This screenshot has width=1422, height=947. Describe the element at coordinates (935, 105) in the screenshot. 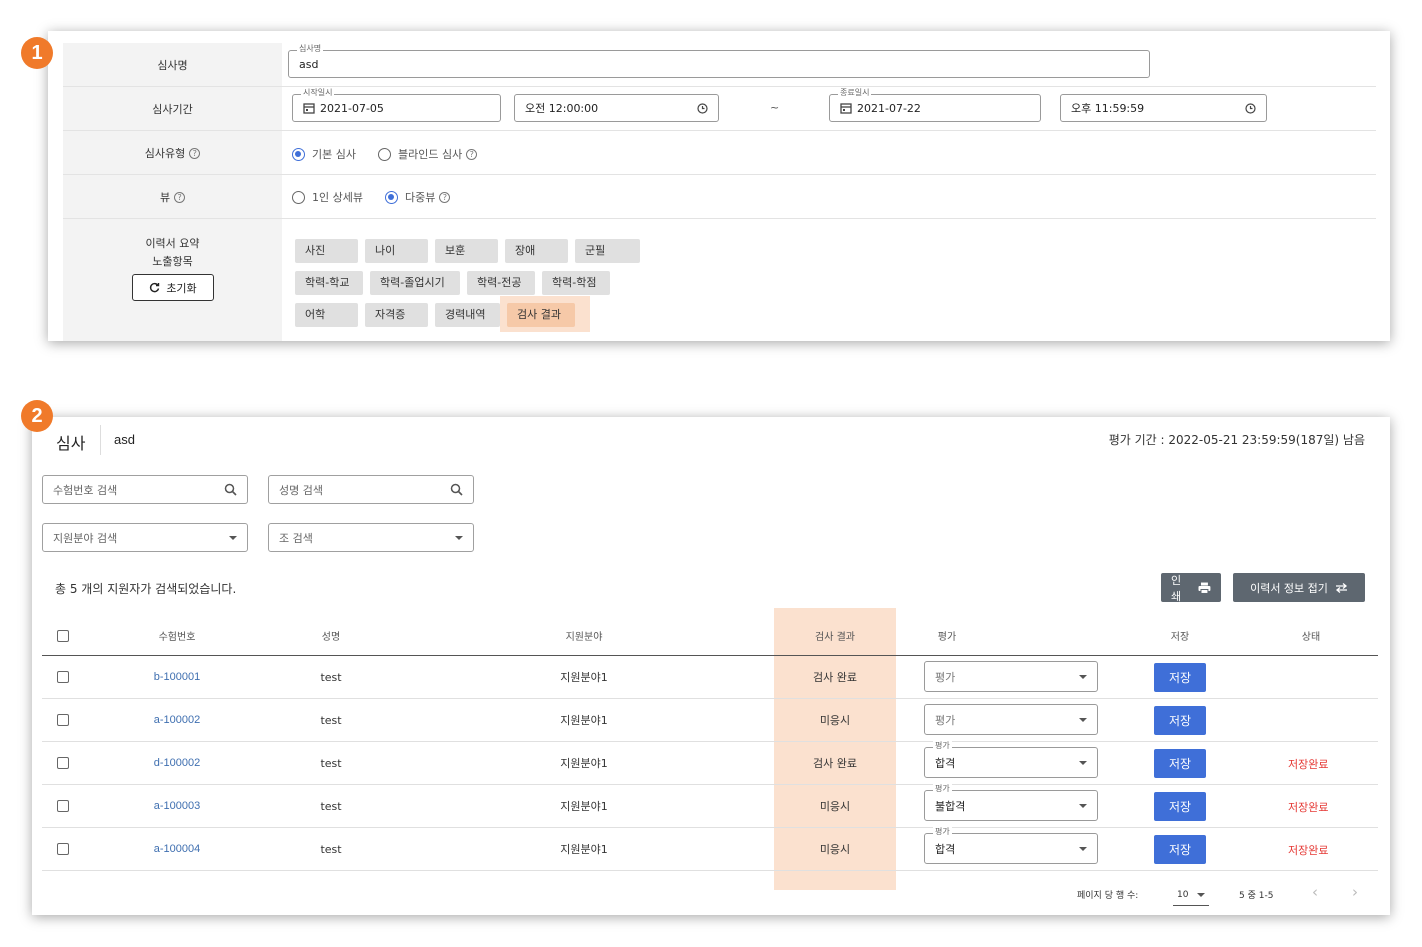

I see `end-date-input: 종료일시 2021-07-22` at that location.